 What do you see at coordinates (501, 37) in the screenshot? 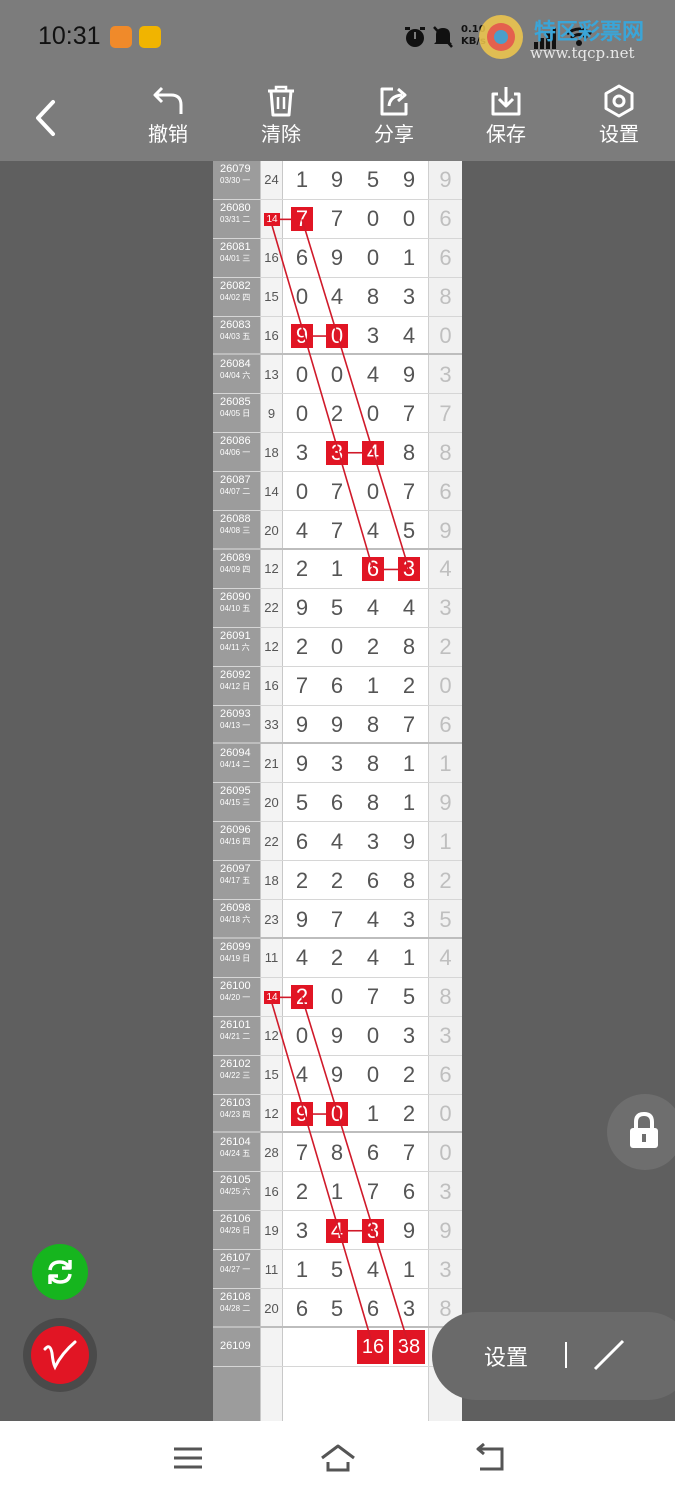
I see `watermark-logo-icon` at bounding box center [501, 37].